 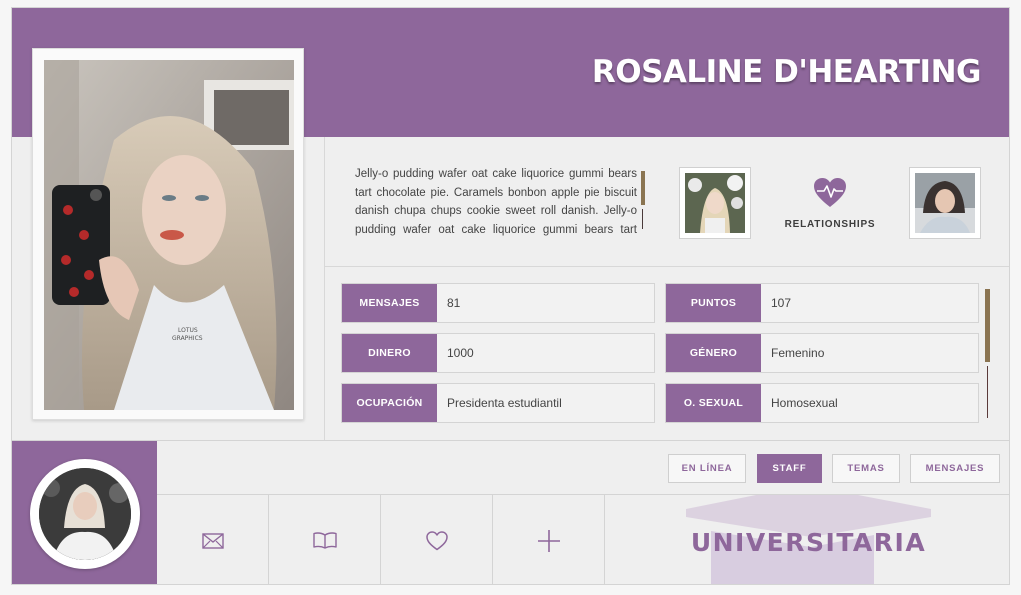 I want to click on stat-label: PUNTOS, so click(x=713, y=303).